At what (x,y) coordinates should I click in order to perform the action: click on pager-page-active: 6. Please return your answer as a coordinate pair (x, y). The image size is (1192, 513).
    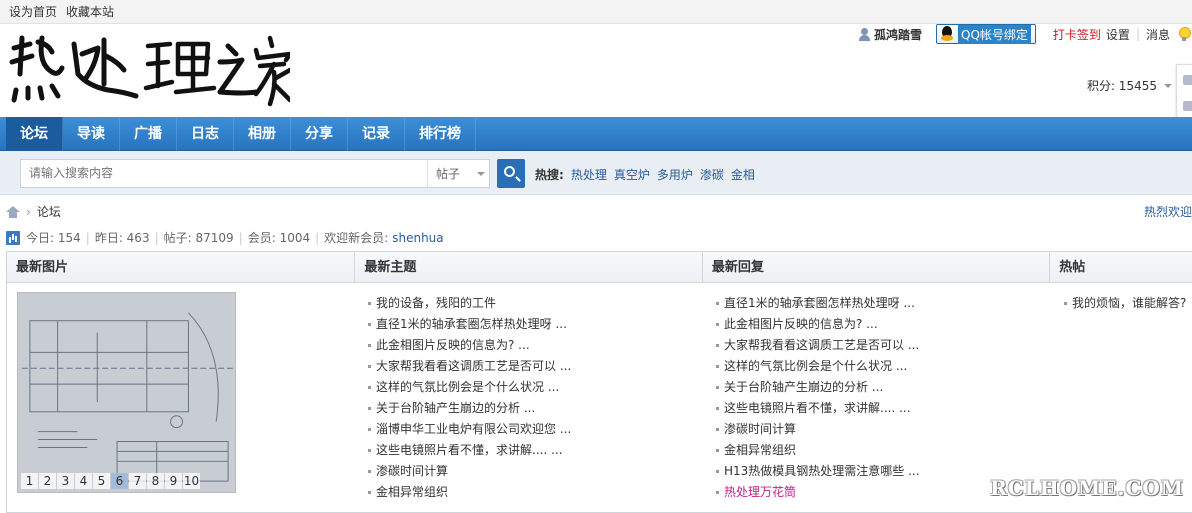
    Looking at the image, I should click on (119, 481).